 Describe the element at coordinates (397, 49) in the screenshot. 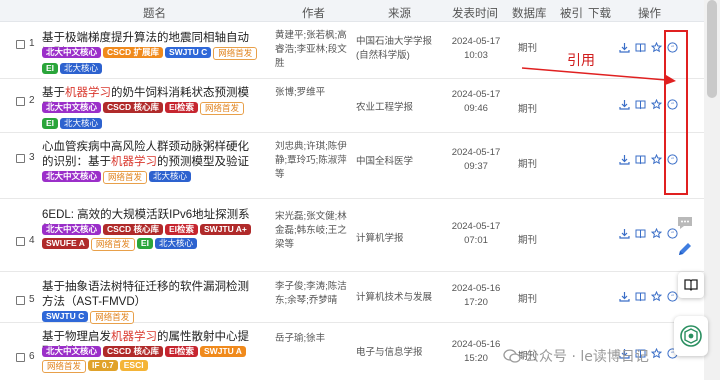

I see `source-journal: 中国石油大学学报(自然科学版)` at that location.